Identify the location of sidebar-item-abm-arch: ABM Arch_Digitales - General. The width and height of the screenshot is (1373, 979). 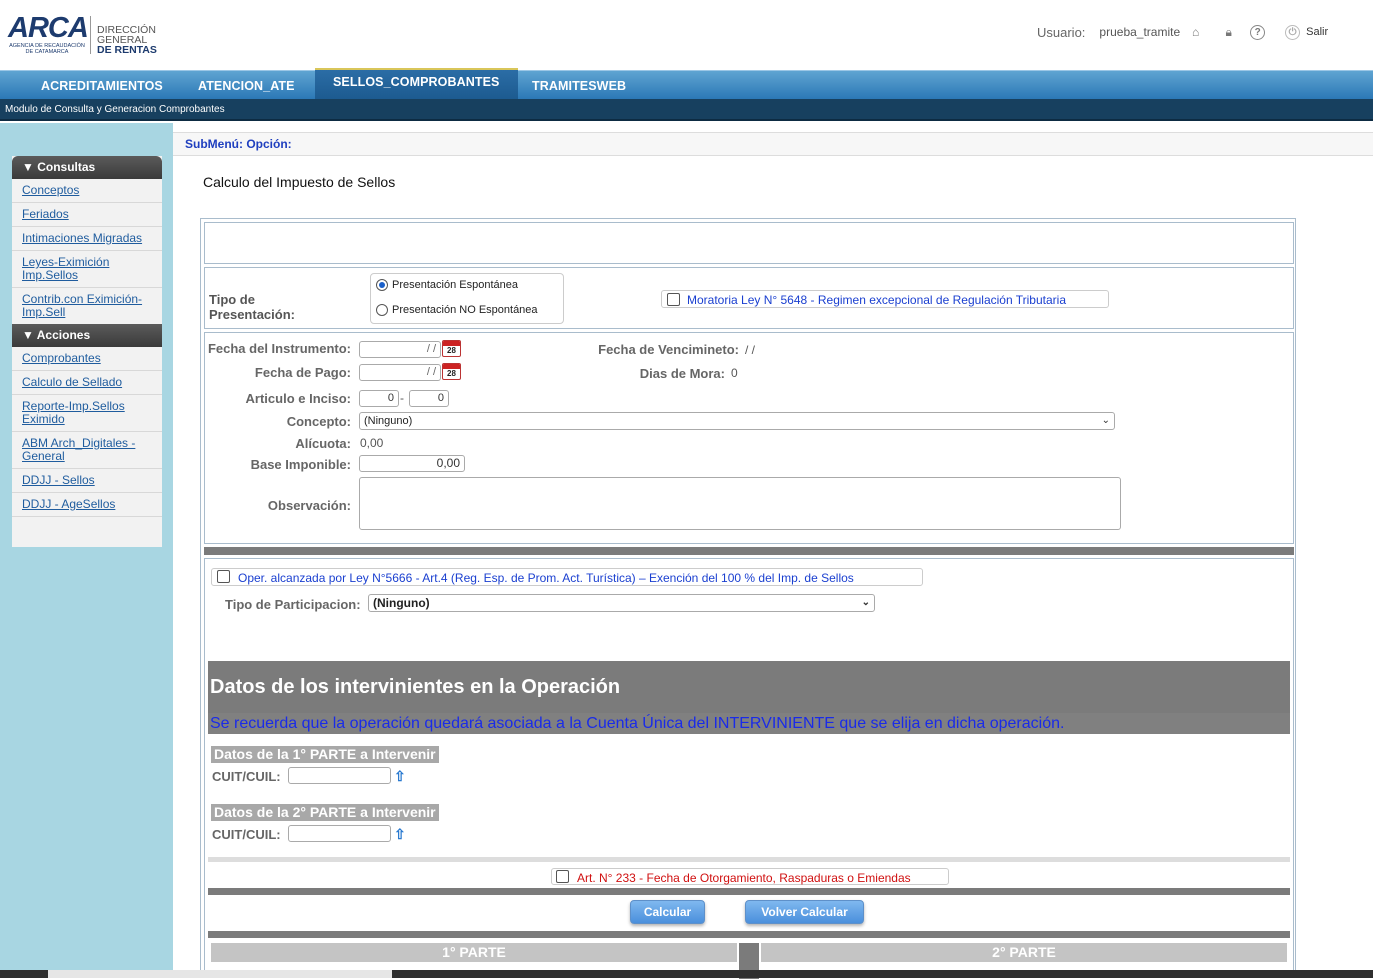
(87, 450).